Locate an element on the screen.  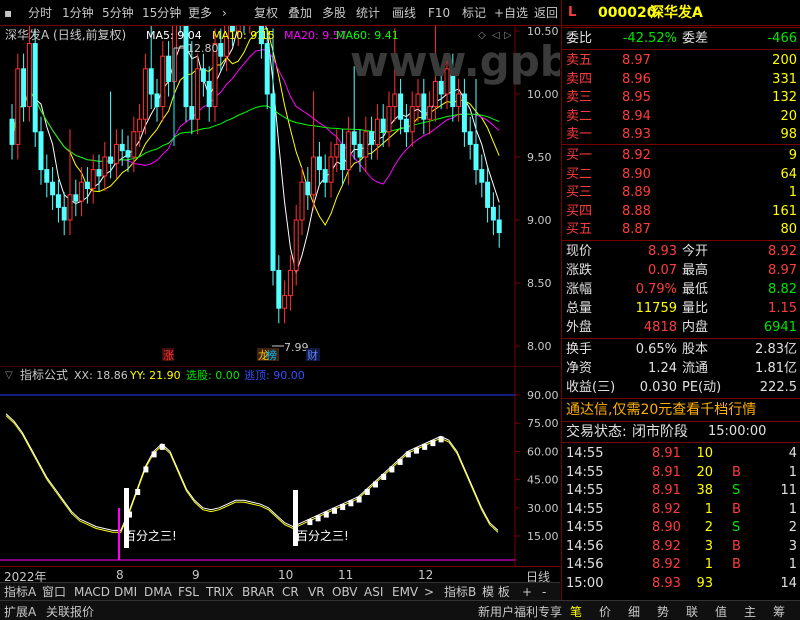
status-tab: 主 is located at coordinates (750, 611).